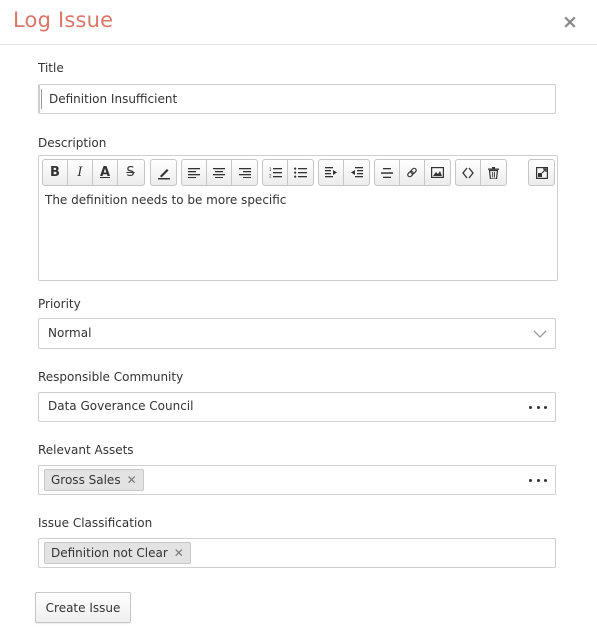 This screenshot has height=643, width=597. What do you see at coordinates (297, 99) in the screenshot?
I see `title-input: Definition Insufficient` at bounding box center [297, 99].